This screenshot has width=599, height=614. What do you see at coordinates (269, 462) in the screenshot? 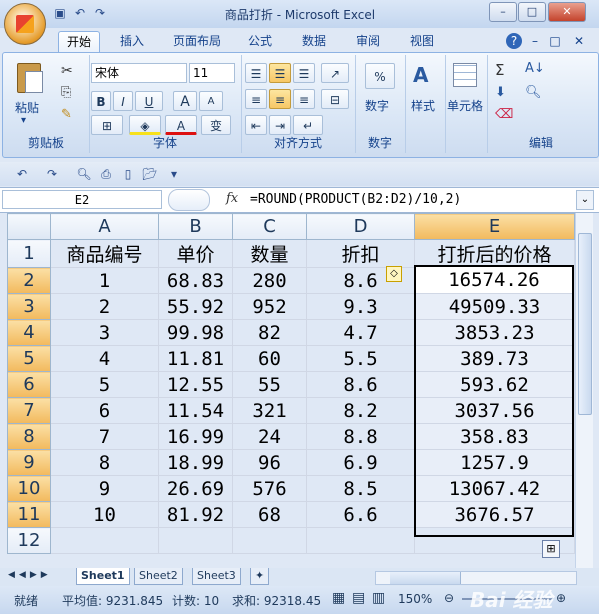
I see `cell: 96` at bounding box center [269, 462].